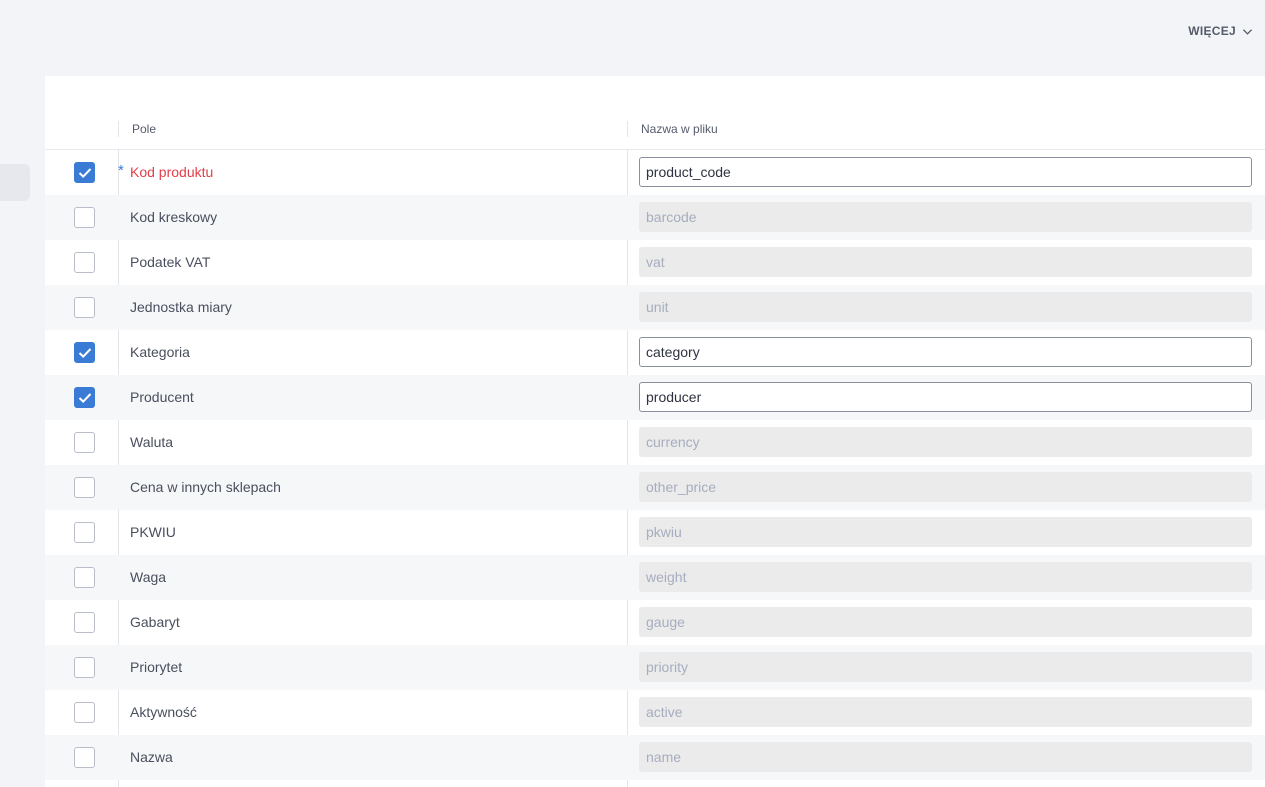 The height and width of the screenshot is (787, 1265). What do you see at coordinates (945, 577) in the screenshot?
I see `filename-input: weight` at bounding box center [945, 577].